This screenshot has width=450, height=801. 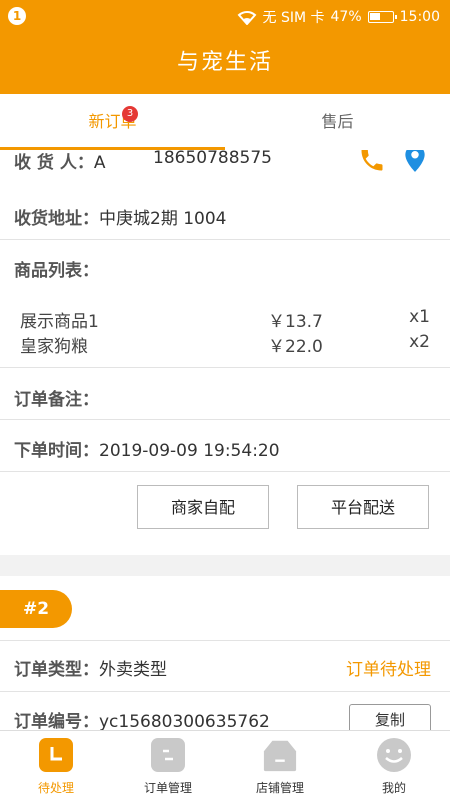 I want to click on address-label: 收货地址：, so click(x=56, y=219).